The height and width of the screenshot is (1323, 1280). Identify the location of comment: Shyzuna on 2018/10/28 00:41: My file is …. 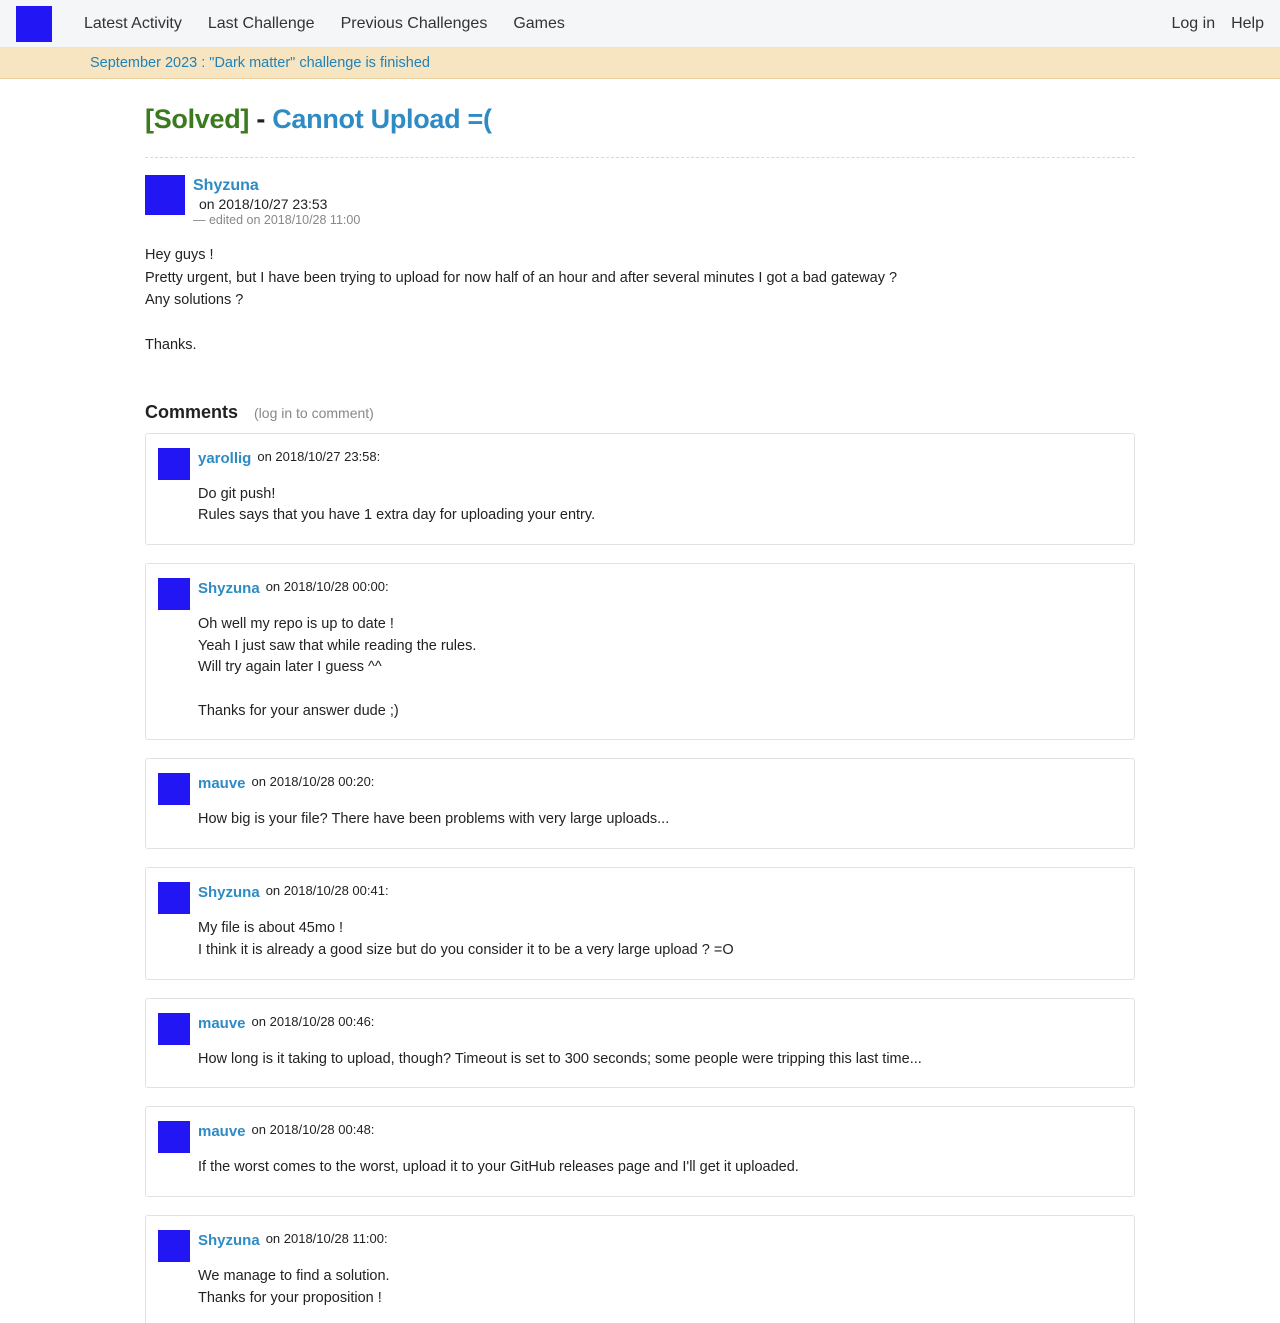
(640, 923).